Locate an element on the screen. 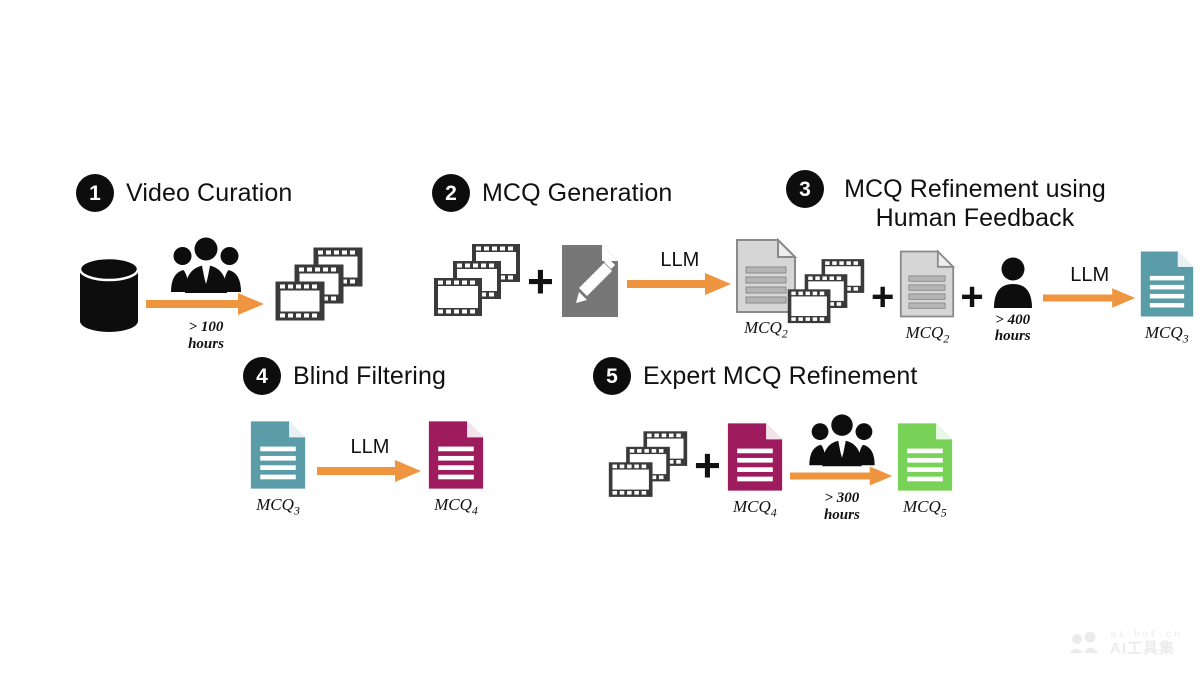 This screenshot has width=1200, height=675. step-4-badge: 4 is located at coordinates (262, 376).